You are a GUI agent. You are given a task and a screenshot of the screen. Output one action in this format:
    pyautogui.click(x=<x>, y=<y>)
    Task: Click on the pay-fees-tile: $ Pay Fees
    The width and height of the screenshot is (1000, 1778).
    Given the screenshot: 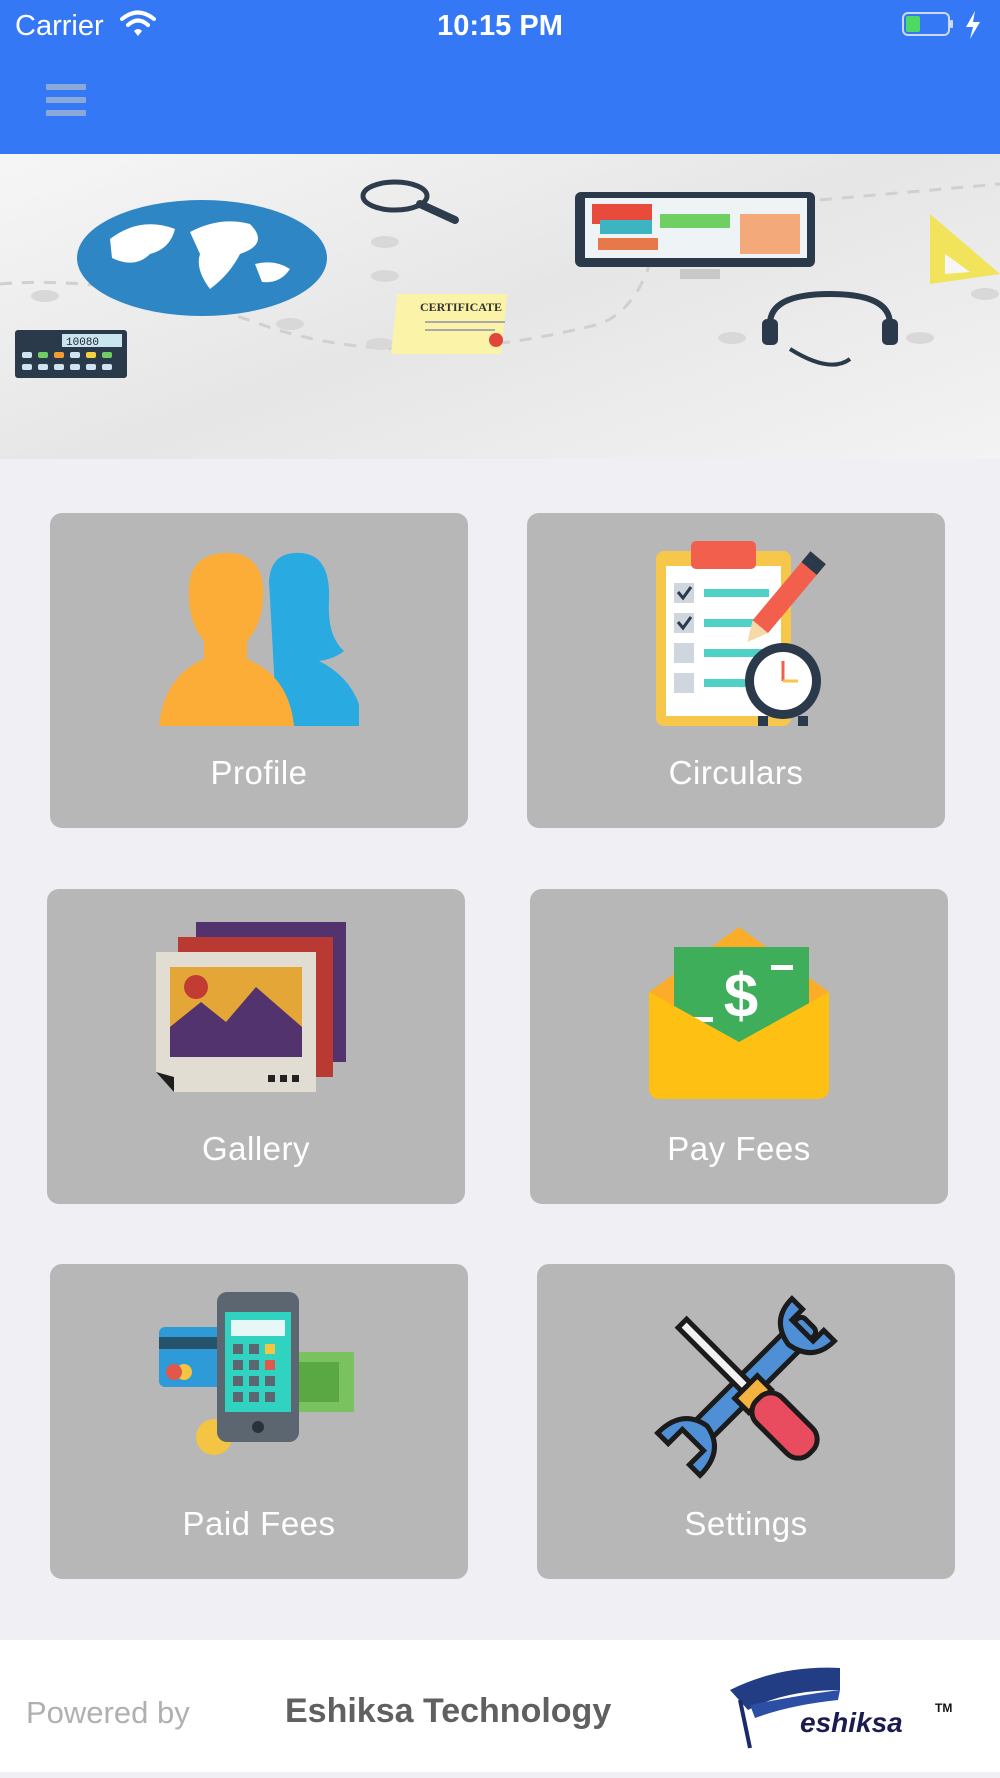 What is the action you would take?
    pyautogui.click(x=739, y=1046)
    